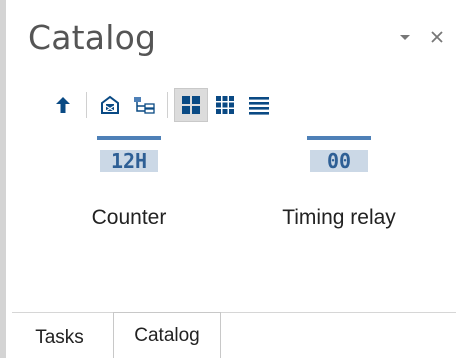 This screenshot has height=358, width=456. I want to click on list-view-button, so click(259, 105).